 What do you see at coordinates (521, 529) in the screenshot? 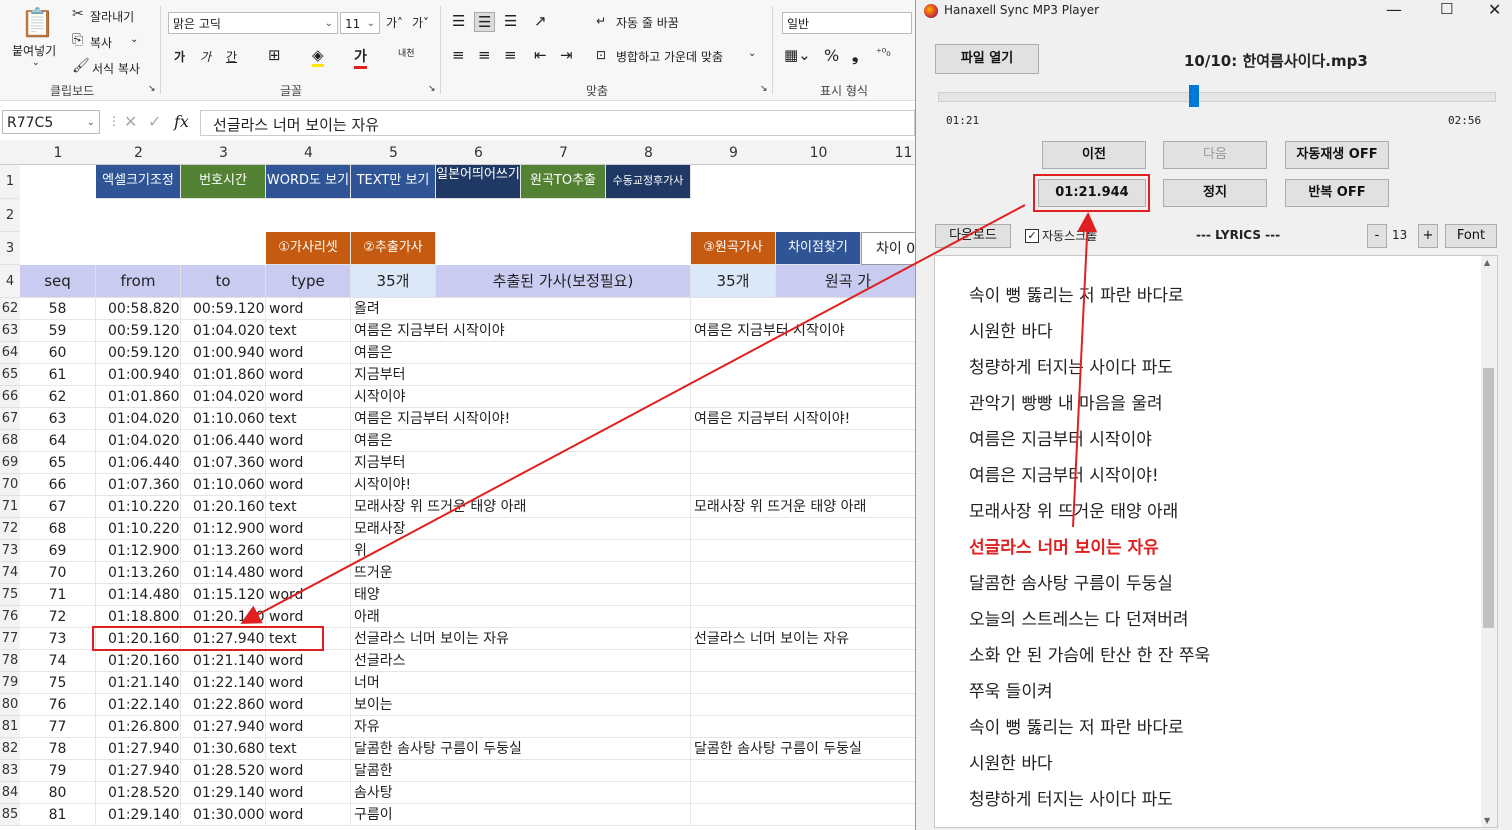
I see `cell-lyric: 모래사장` at bounding box center [521, 529].